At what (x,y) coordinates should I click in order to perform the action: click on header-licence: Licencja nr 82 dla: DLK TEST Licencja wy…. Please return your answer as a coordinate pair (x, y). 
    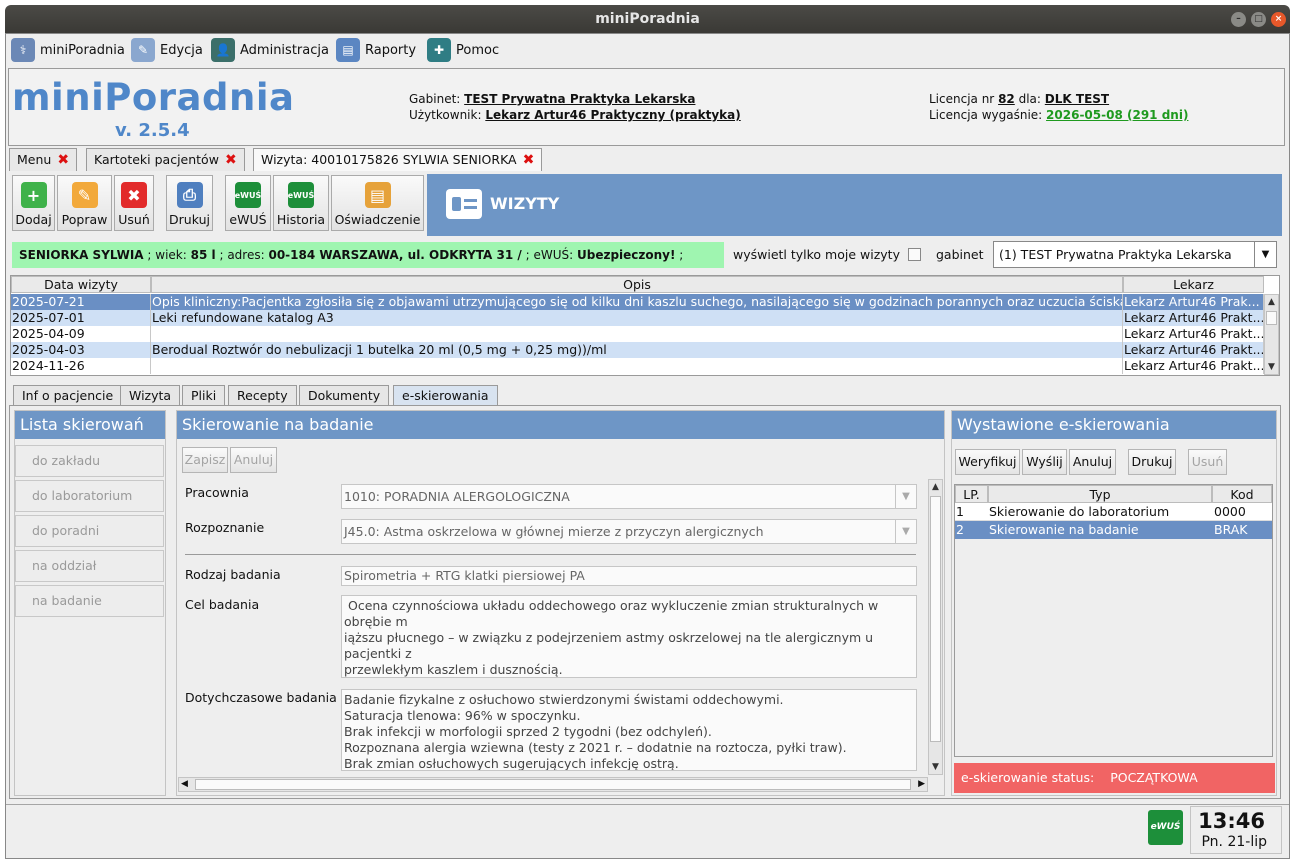
    Looking at the image, I should click on (1058, 107).